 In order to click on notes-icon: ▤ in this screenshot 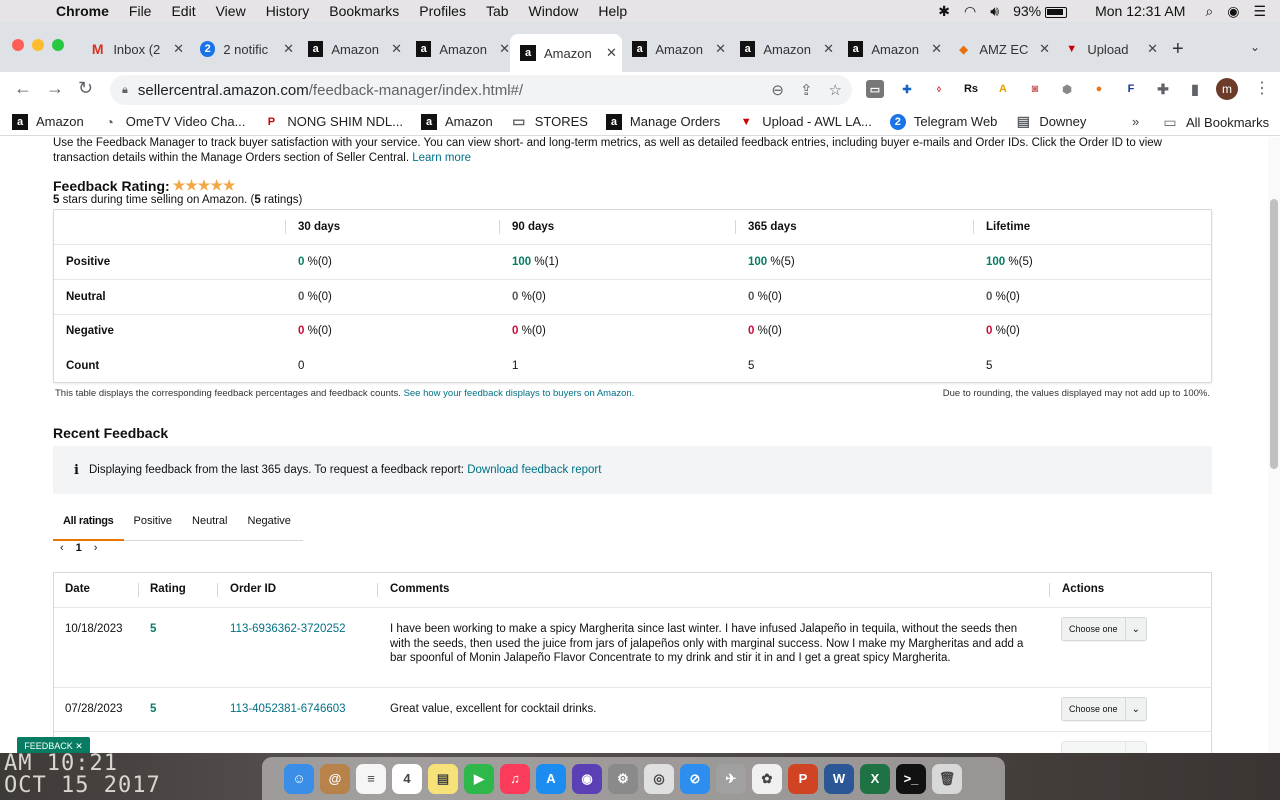, I will do `click(443, 778)`.